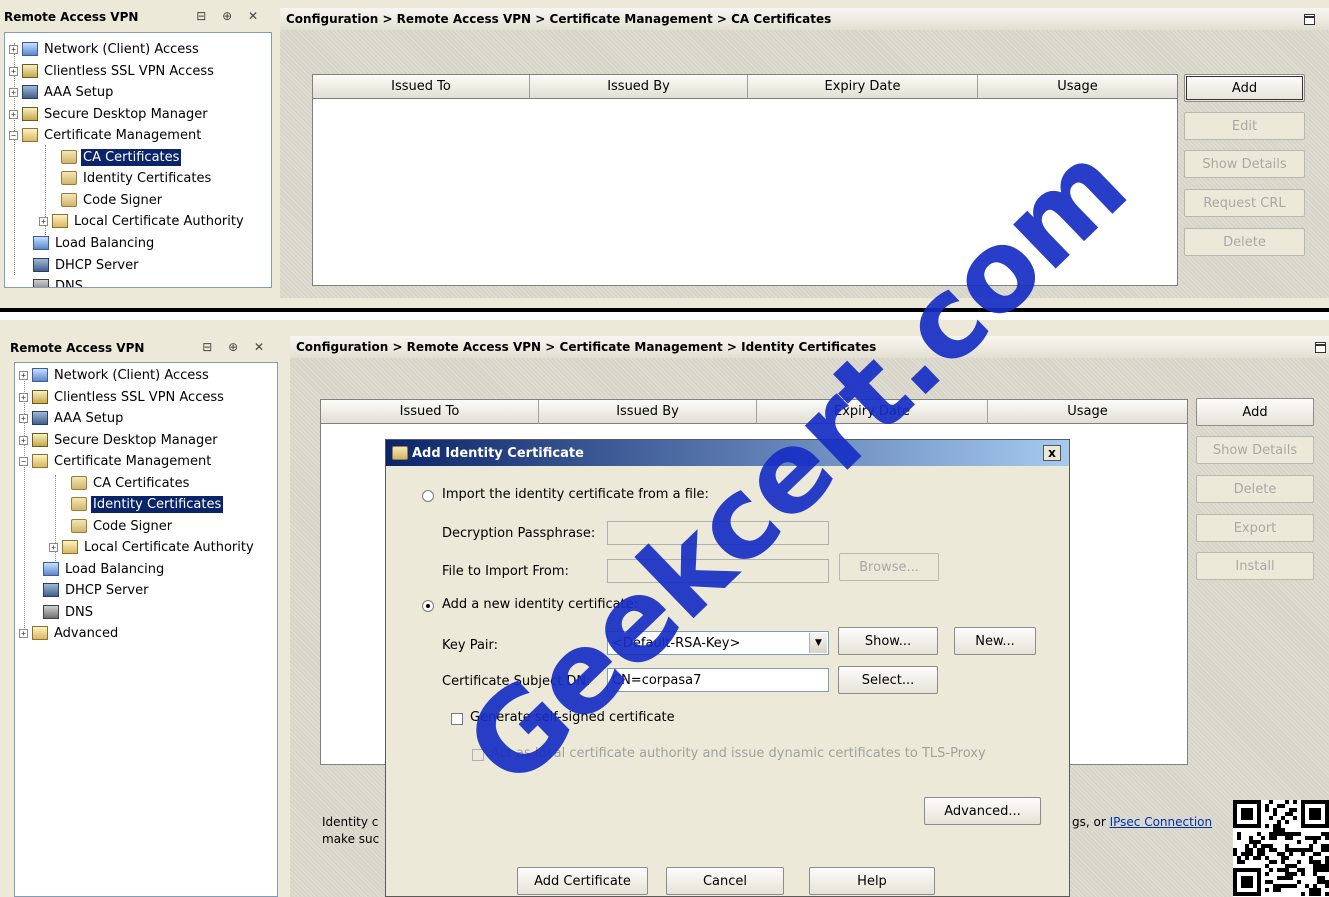 This screenshot has width=1329, height=897. I want to click on dialog-title: Add Identity Certificate, so click(498, 453).